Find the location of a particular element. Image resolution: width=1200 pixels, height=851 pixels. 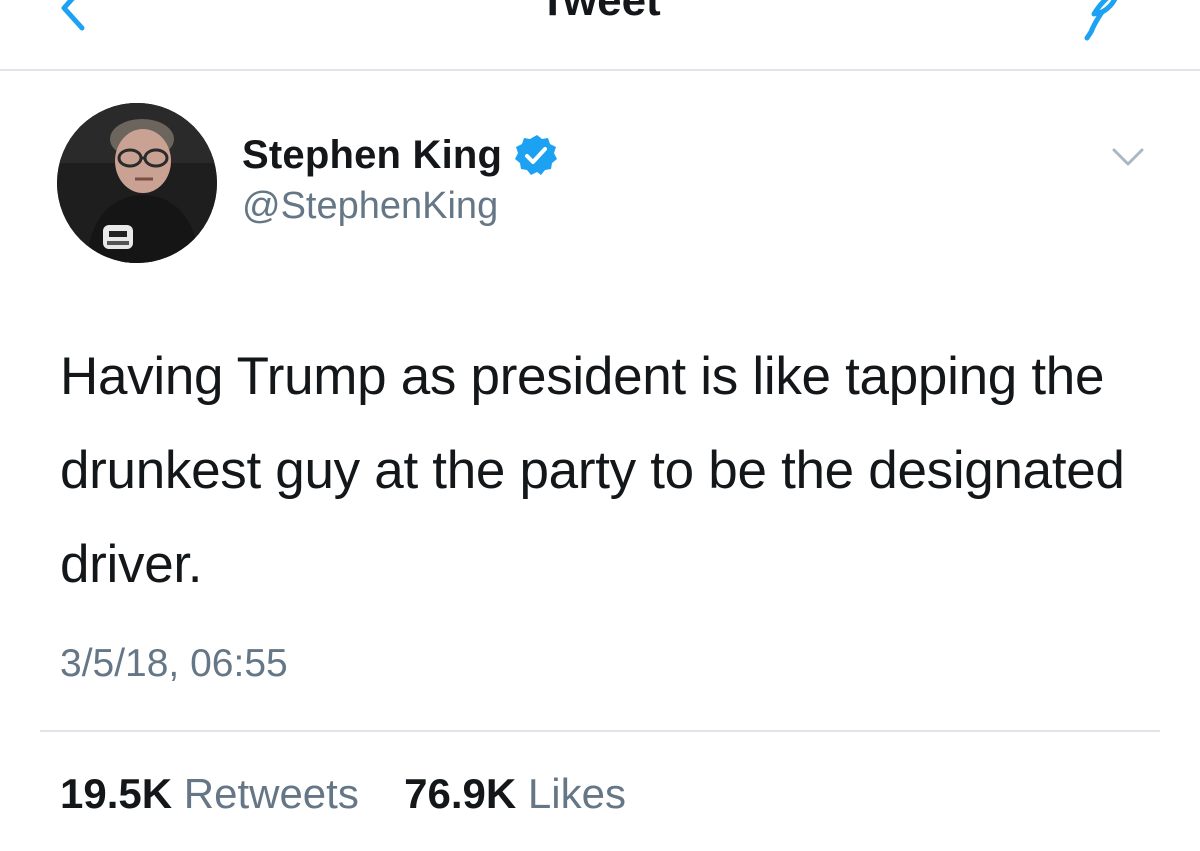

compose-button is located at coordinates (1102, 21).